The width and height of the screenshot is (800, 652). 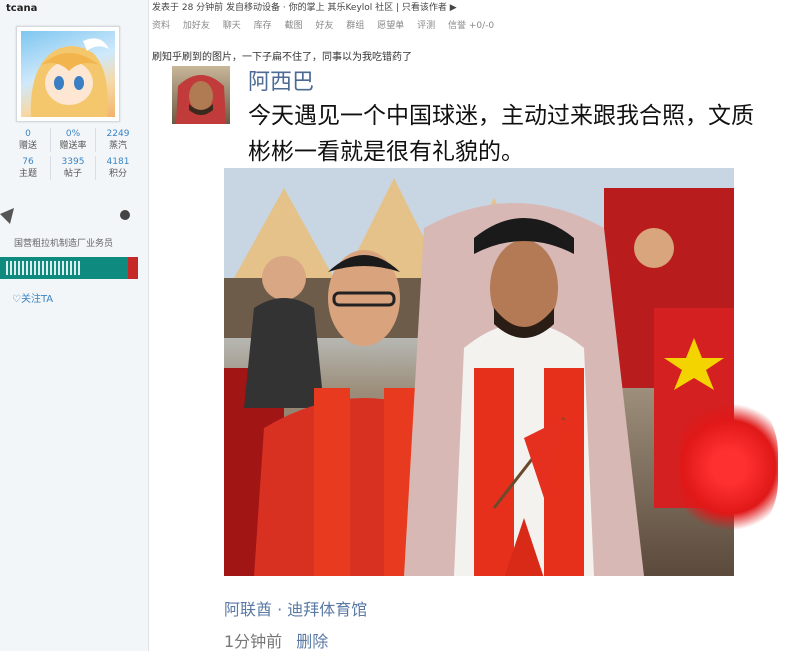 I want to click on toolbar-chat: 聊天, so click(x=232, y=26).